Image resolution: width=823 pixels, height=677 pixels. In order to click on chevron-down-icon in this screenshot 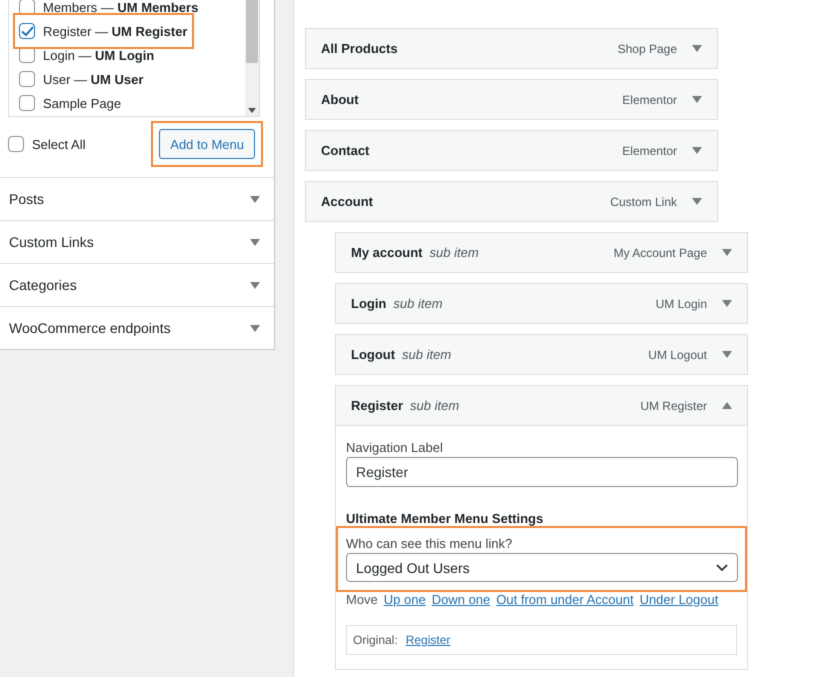, I will do `click(722, 568)`.